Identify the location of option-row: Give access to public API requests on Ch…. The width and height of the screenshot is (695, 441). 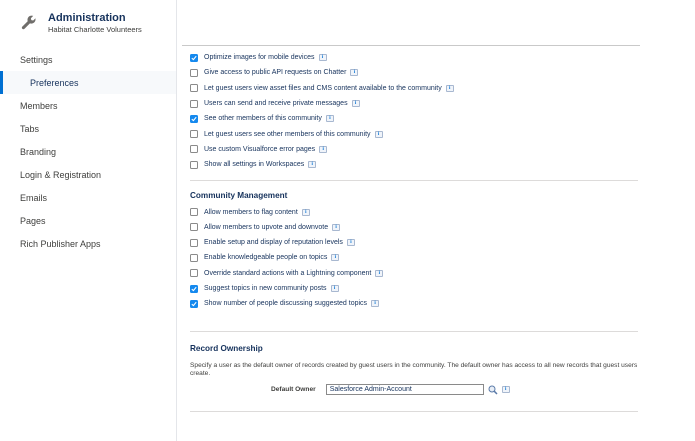
(412, 72).